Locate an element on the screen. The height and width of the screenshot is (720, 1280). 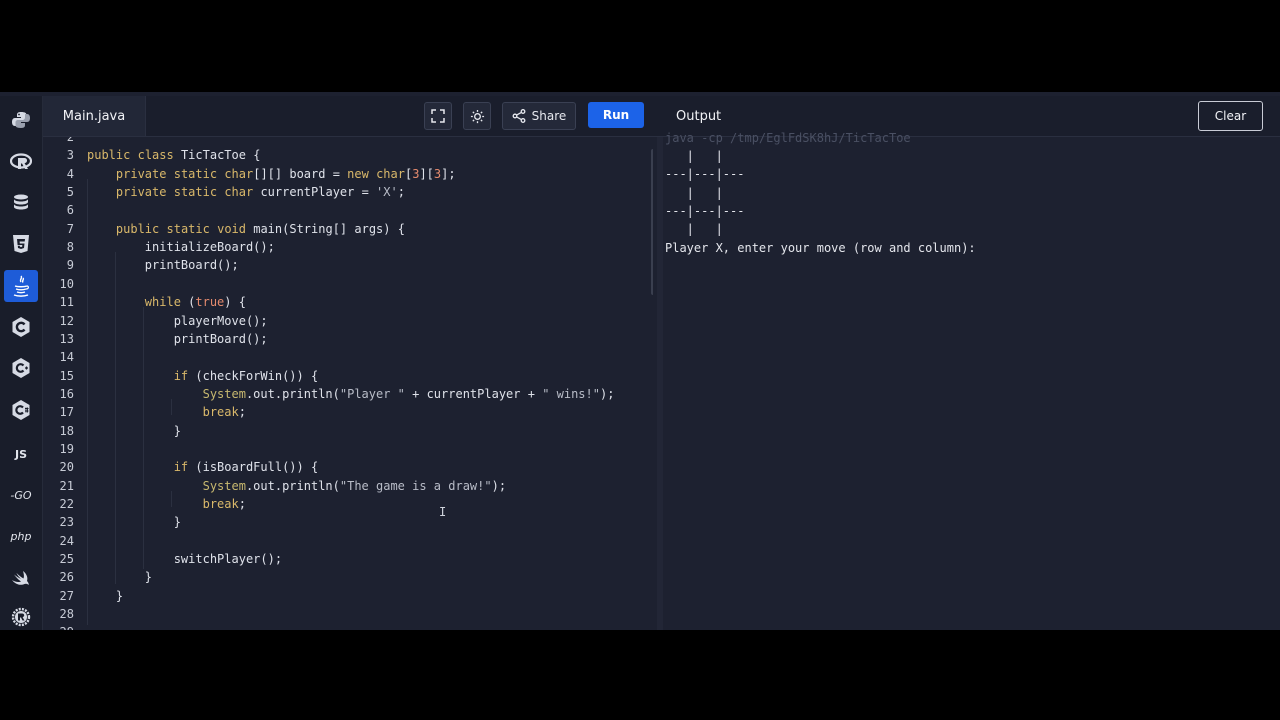
code-text: public class TicTacToe { is located at coordinates (174, 155).